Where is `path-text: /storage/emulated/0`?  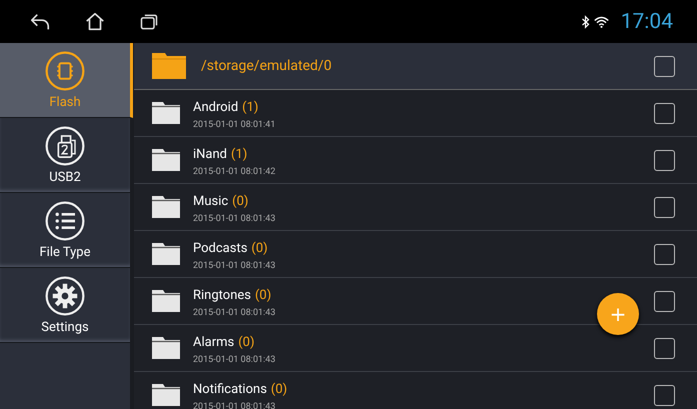 path-text: /storage/emulated/0 is located at coordinates (267, 66).